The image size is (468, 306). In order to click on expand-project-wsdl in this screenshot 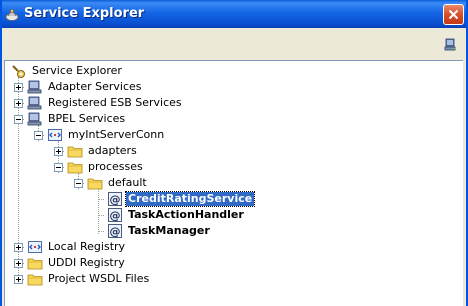, I will do `click(18, 279)`.